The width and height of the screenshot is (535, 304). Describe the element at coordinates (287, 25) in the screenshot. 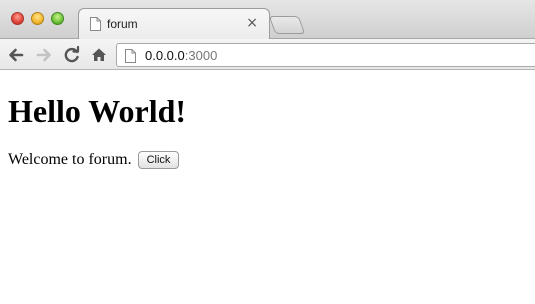

I see `new-tab-button` at that location.